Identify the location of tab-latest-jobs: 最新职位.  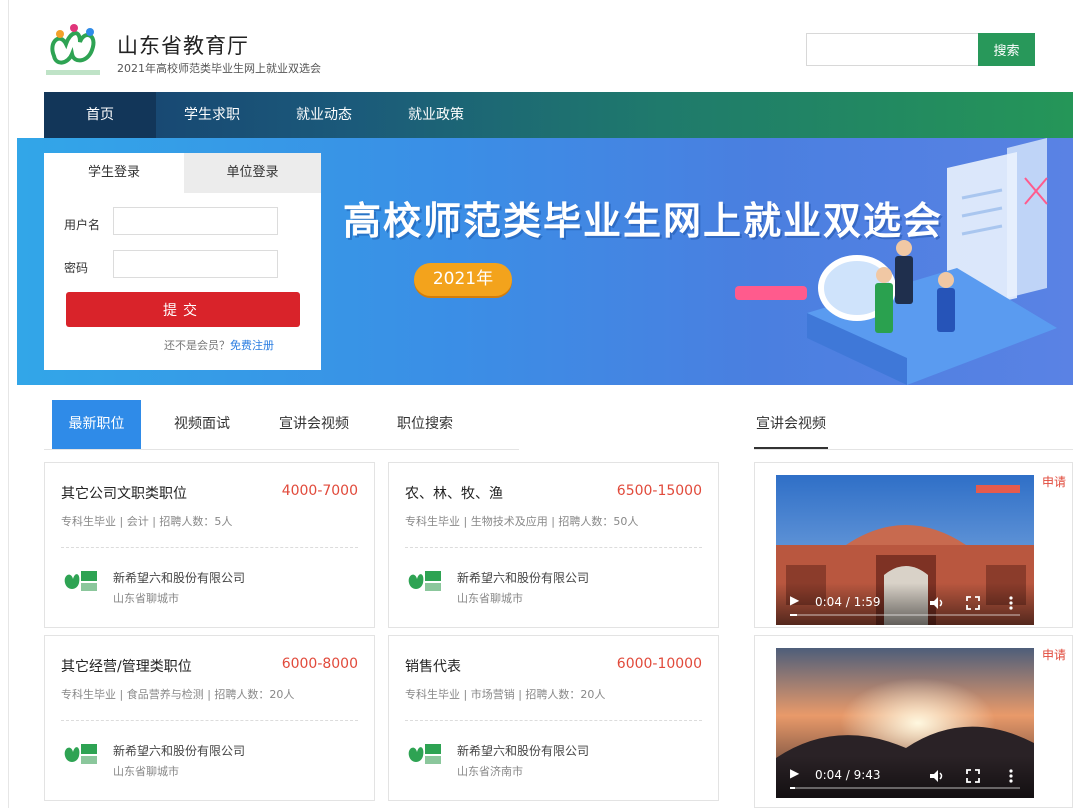
(96, 424).